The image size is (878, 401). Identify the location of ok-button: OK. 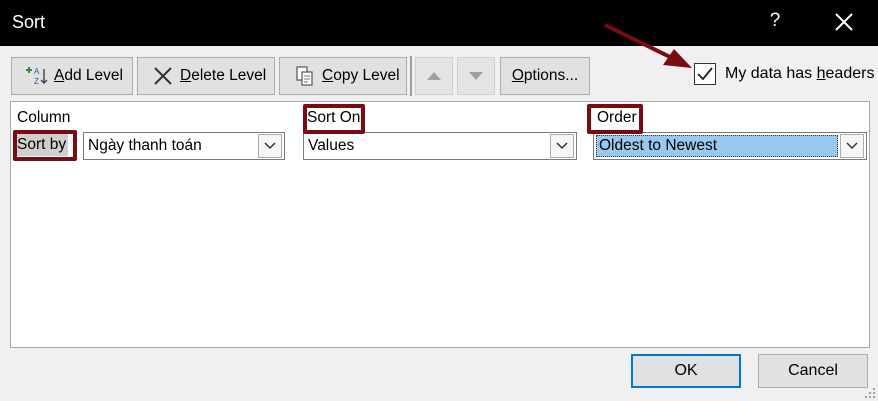
(686, 371).